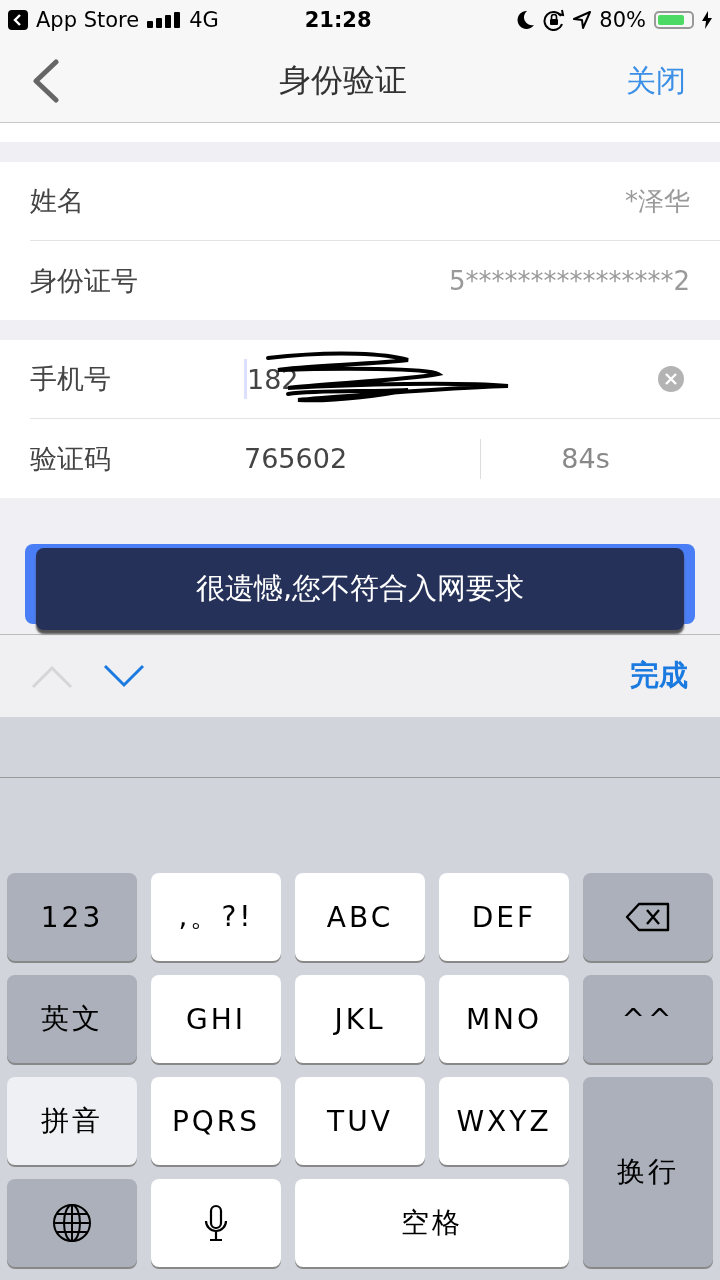  Describe the element at coordinates (554, 20) in the screenshot. I see `rotation-lock-icon` at that location.